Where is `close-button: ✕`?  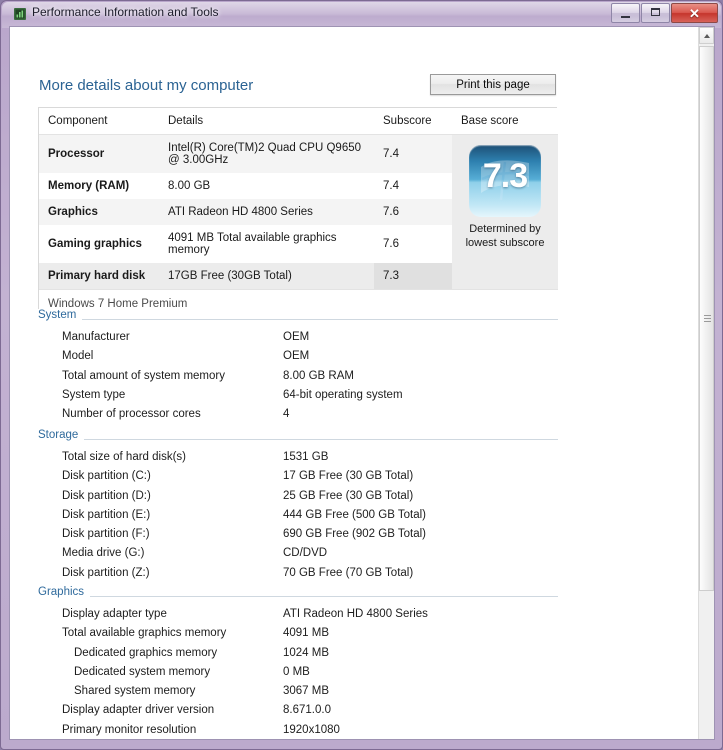 close-button: ✕ is located at coordinates (694, 13).